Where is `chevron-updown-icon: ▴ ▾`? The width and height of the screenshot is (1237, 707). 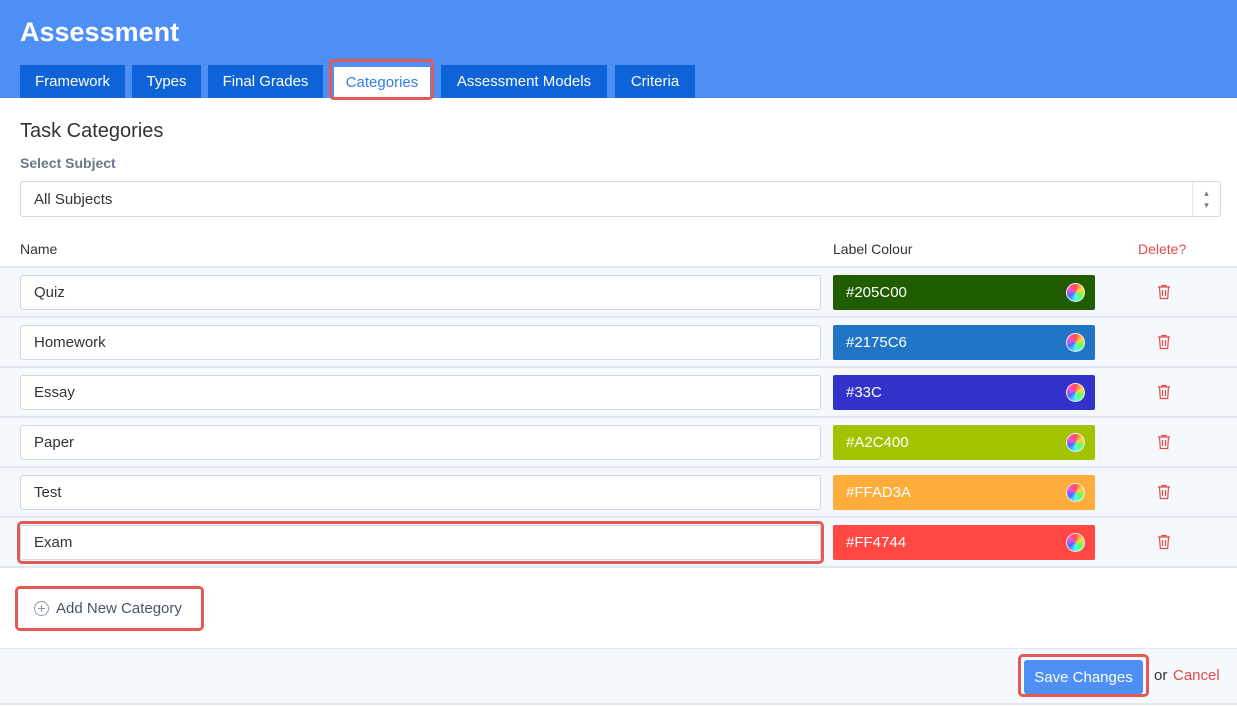
chevron-updown-icon: ▴ ▾ is located at coordinates (1206, 199).